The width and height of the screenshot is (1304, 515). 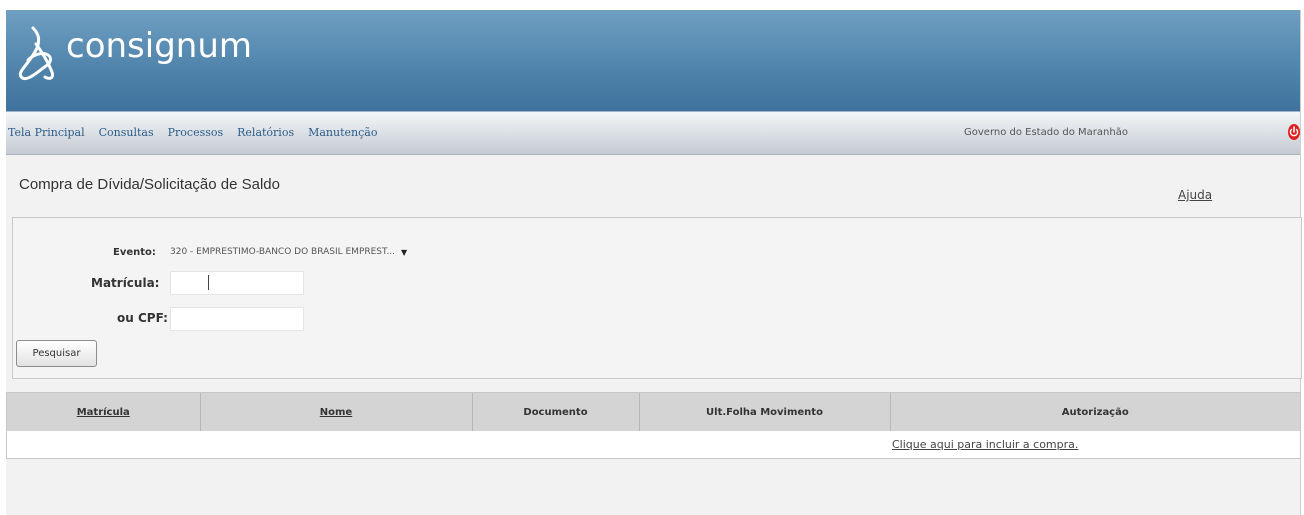 I want to click on nav-item-processos: Processos, so click(x=196, y=132).